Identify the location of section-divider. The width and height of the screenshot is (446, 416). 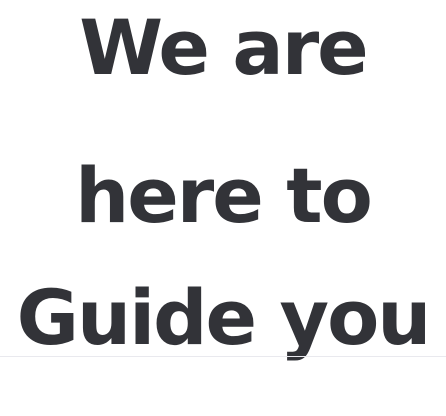
(223, 356).